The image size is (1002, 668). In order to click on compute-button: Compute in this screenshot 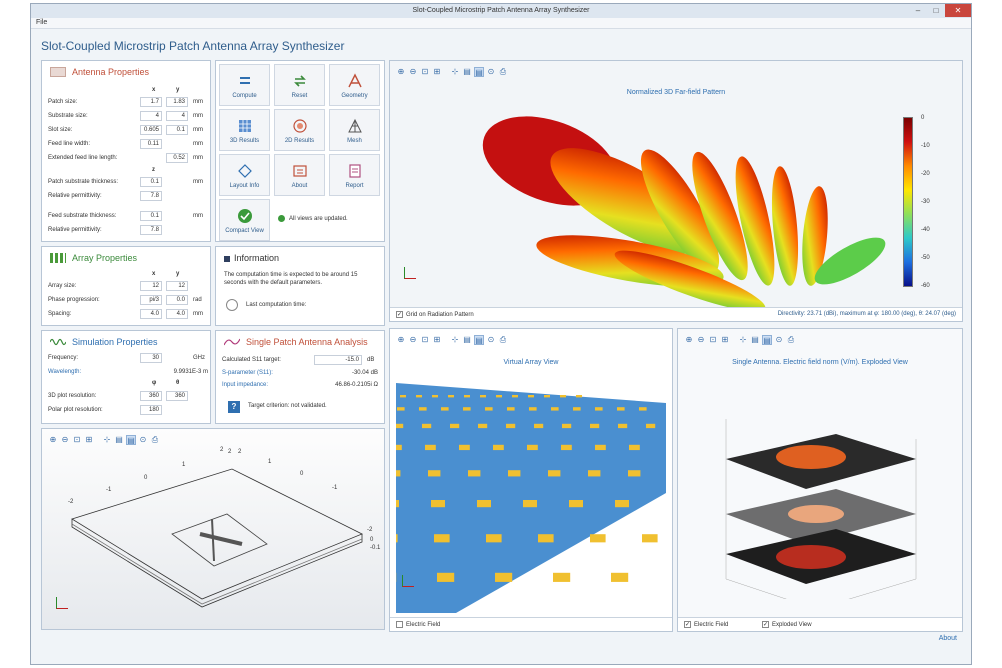, I will do `click(244, 85)`.